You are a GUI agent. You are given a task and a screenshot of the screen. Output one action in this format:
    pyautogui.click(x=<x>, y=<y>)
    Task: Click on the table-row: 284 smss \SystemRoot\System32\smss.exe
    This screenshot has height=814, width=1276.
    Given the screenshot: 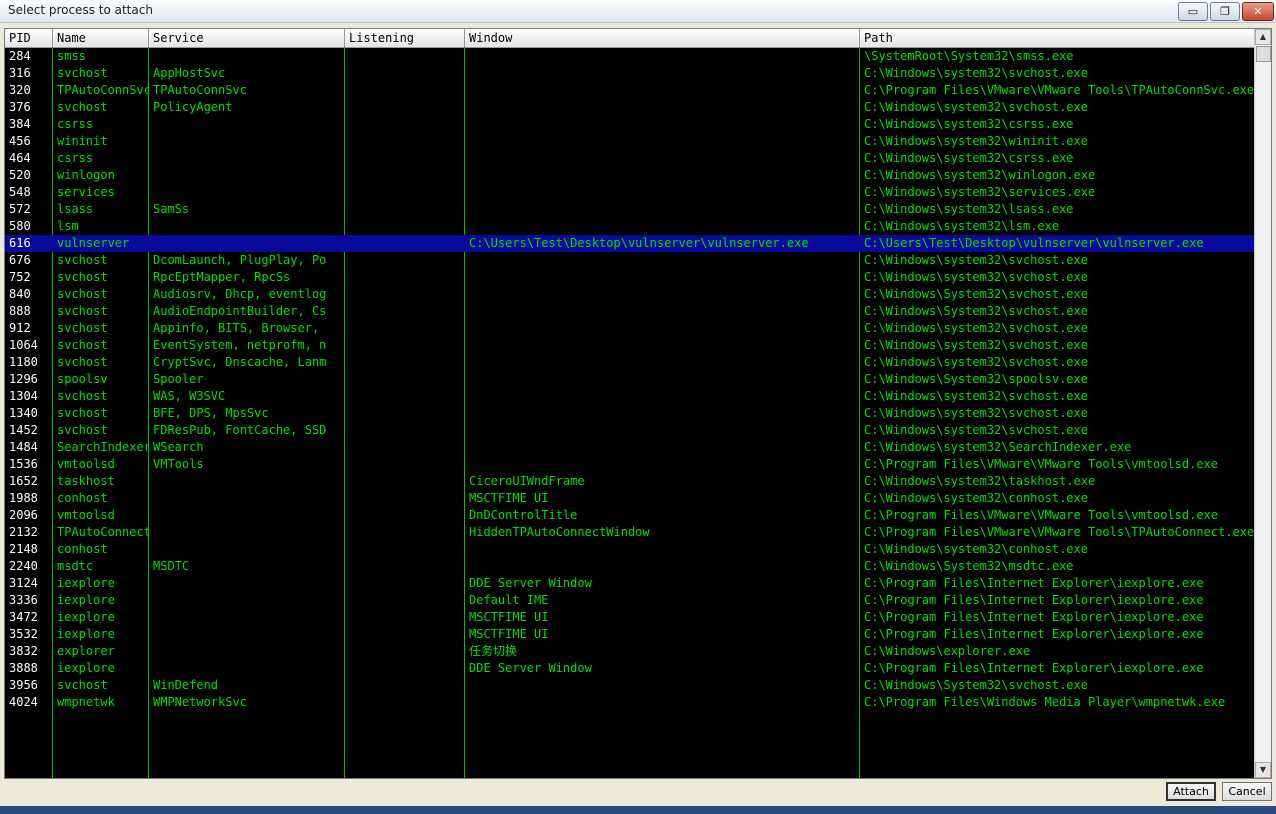 What is the action you would take?
    pyautogui.click(x=630, y=56)
    